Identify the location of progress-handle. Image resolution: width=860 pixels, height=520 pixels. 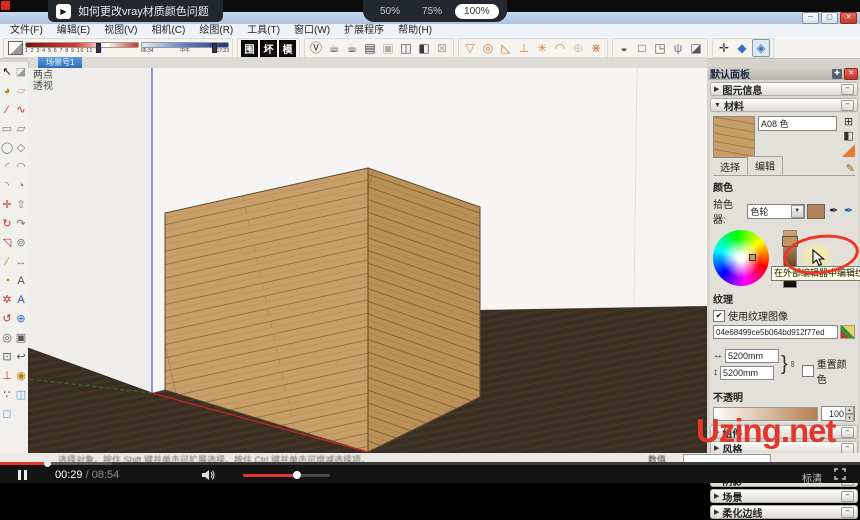
(48, 463).